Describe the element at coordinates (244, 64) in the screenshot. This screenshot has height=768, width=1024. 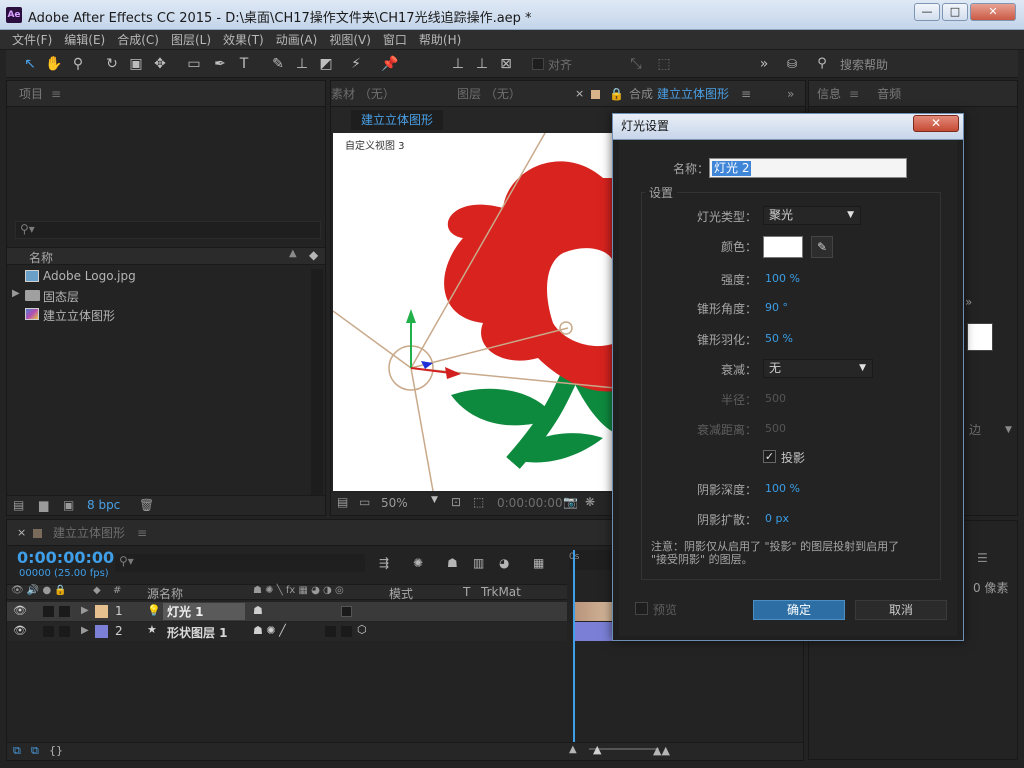
I see `type-tool-icon: T` at that location.